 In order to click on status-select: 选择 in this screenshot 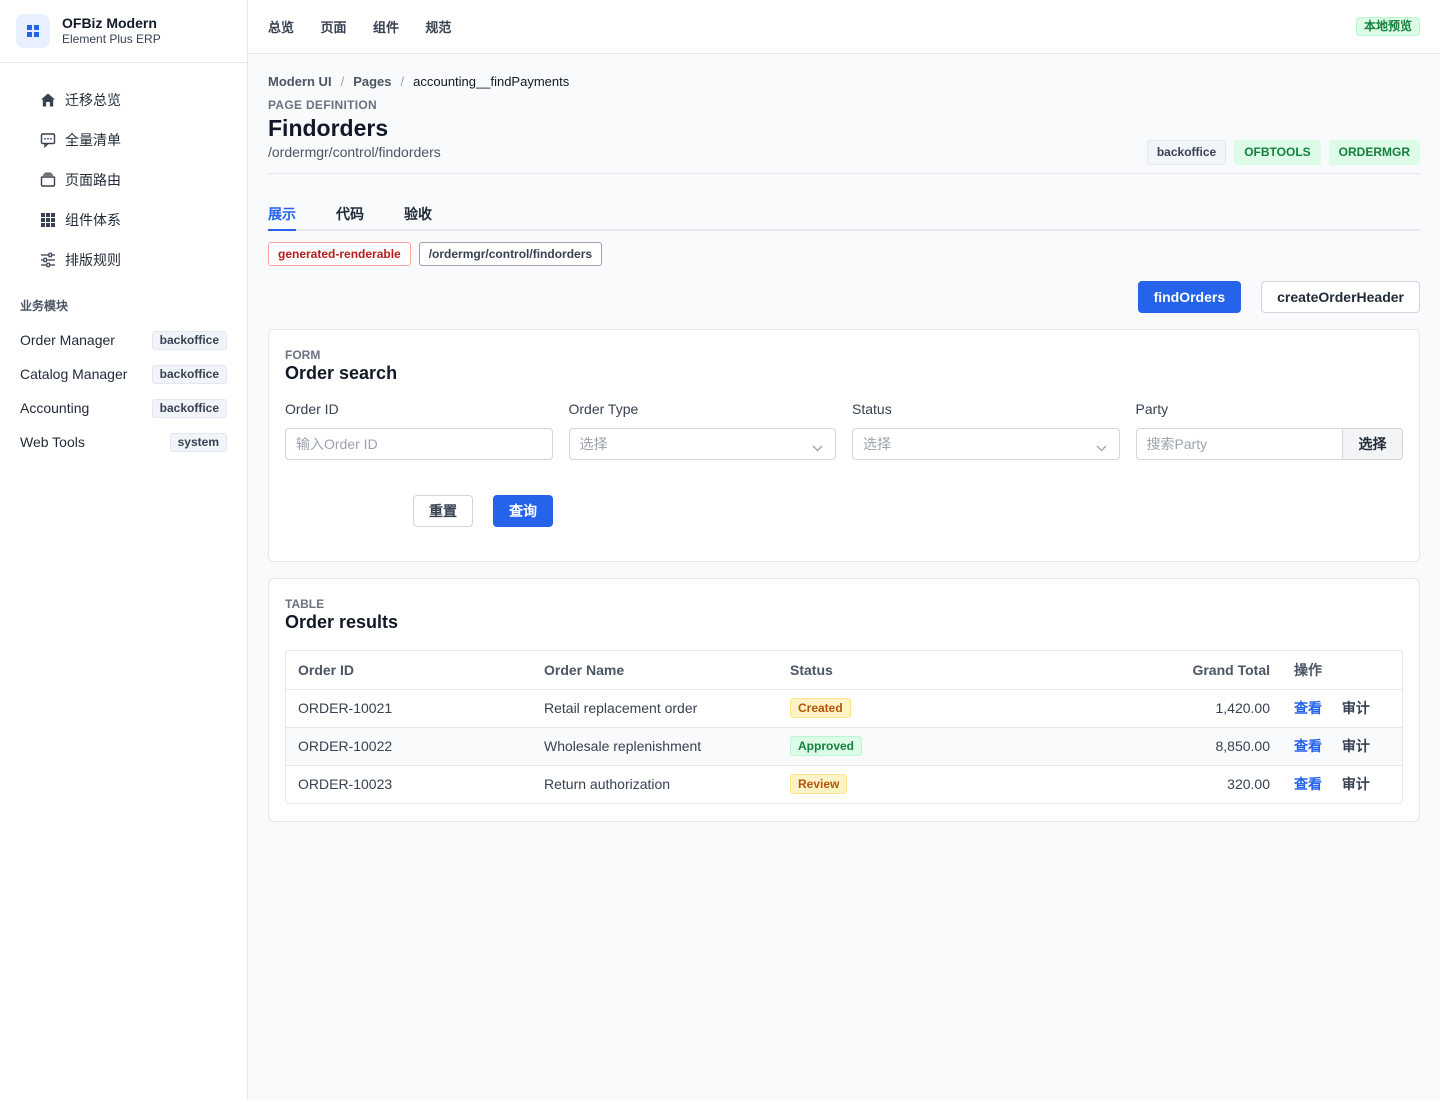, I will do `click(986, 444)`.